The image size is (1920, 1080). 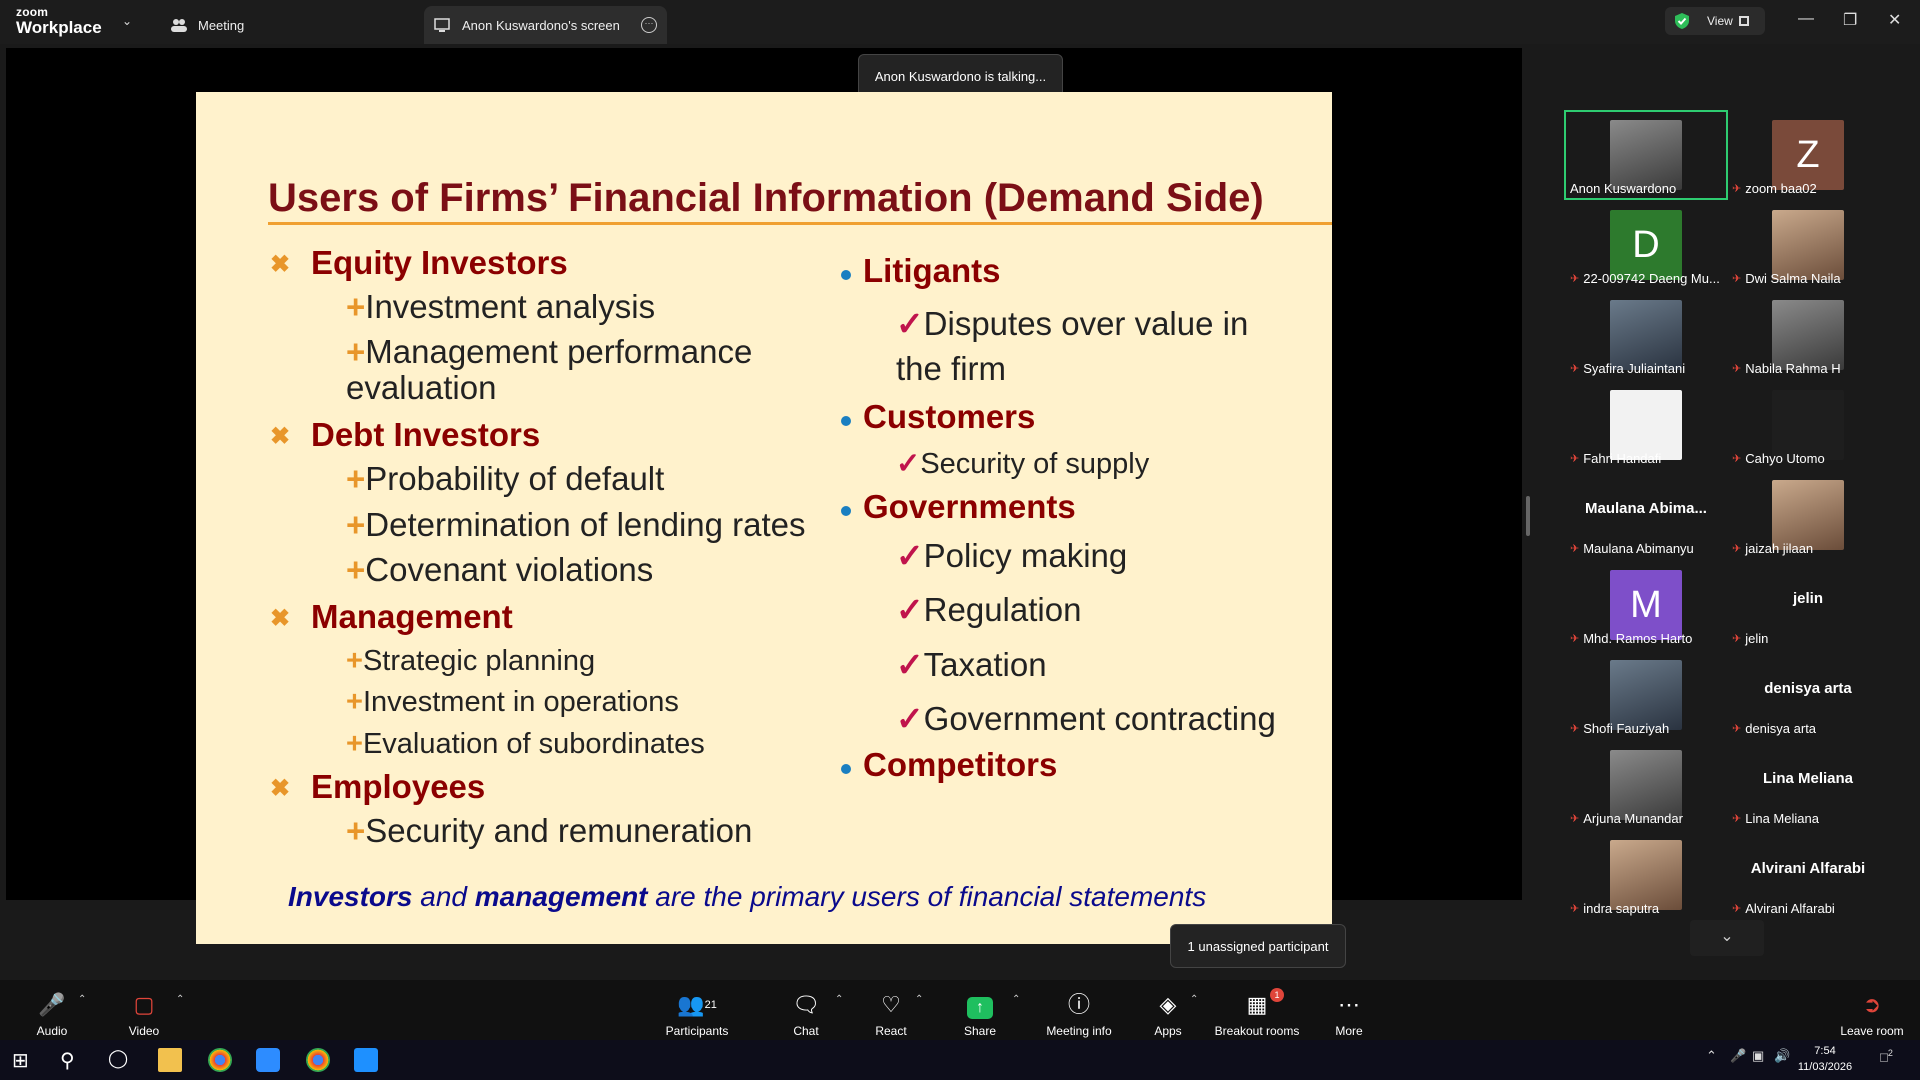 What do you see at coordinates (1808, 425) in the screenshot?
I see `participant-tile: ✈ Cahyo Utomo` at bounding box center [1808, 425].